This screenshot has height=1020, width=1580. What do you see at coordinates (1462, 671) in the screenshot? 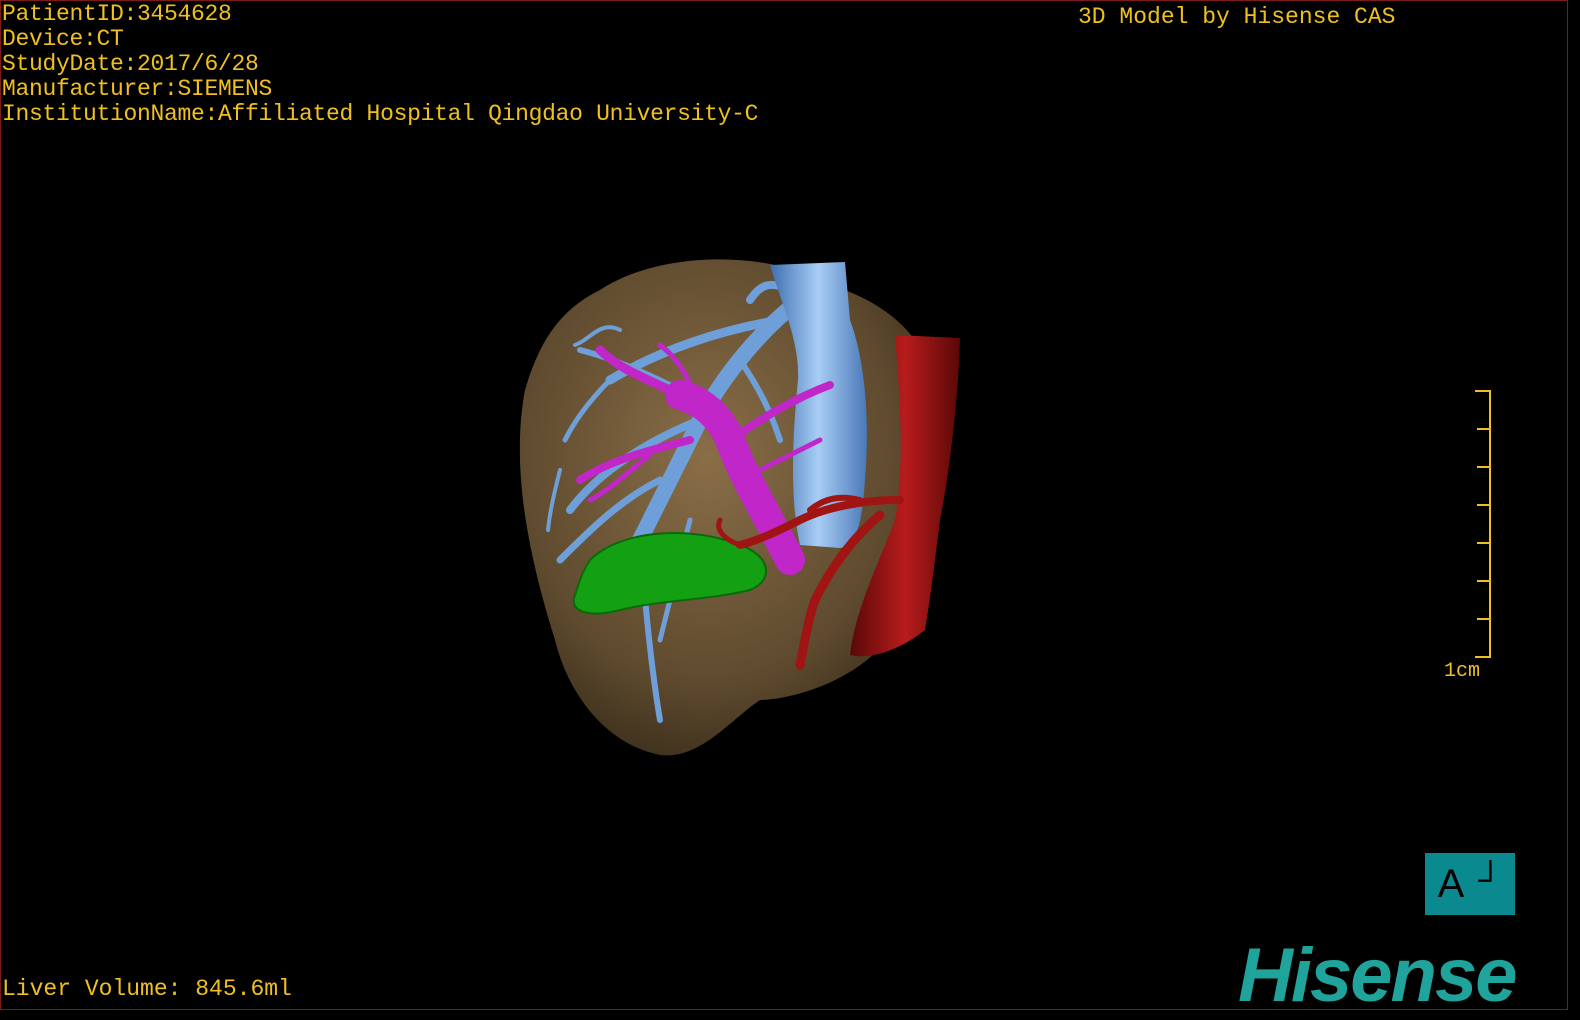
I see `scale-bar-label: 1cm` at bounding box center [1462, 671].